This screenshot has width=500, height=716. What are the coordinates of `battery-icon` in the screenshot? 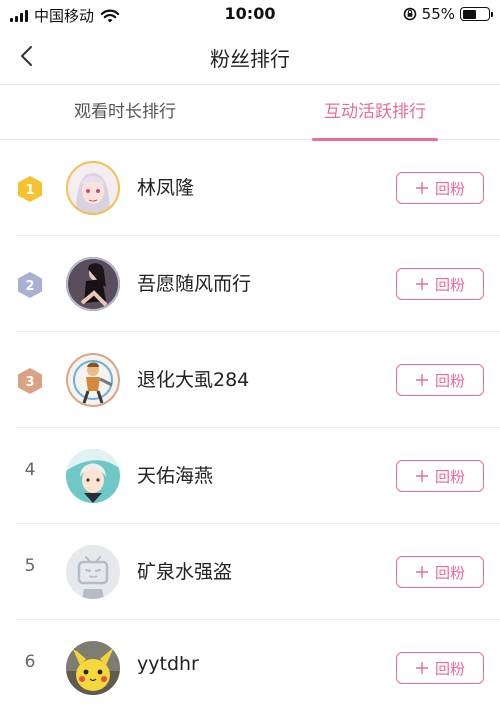 It's located at (476, 14).